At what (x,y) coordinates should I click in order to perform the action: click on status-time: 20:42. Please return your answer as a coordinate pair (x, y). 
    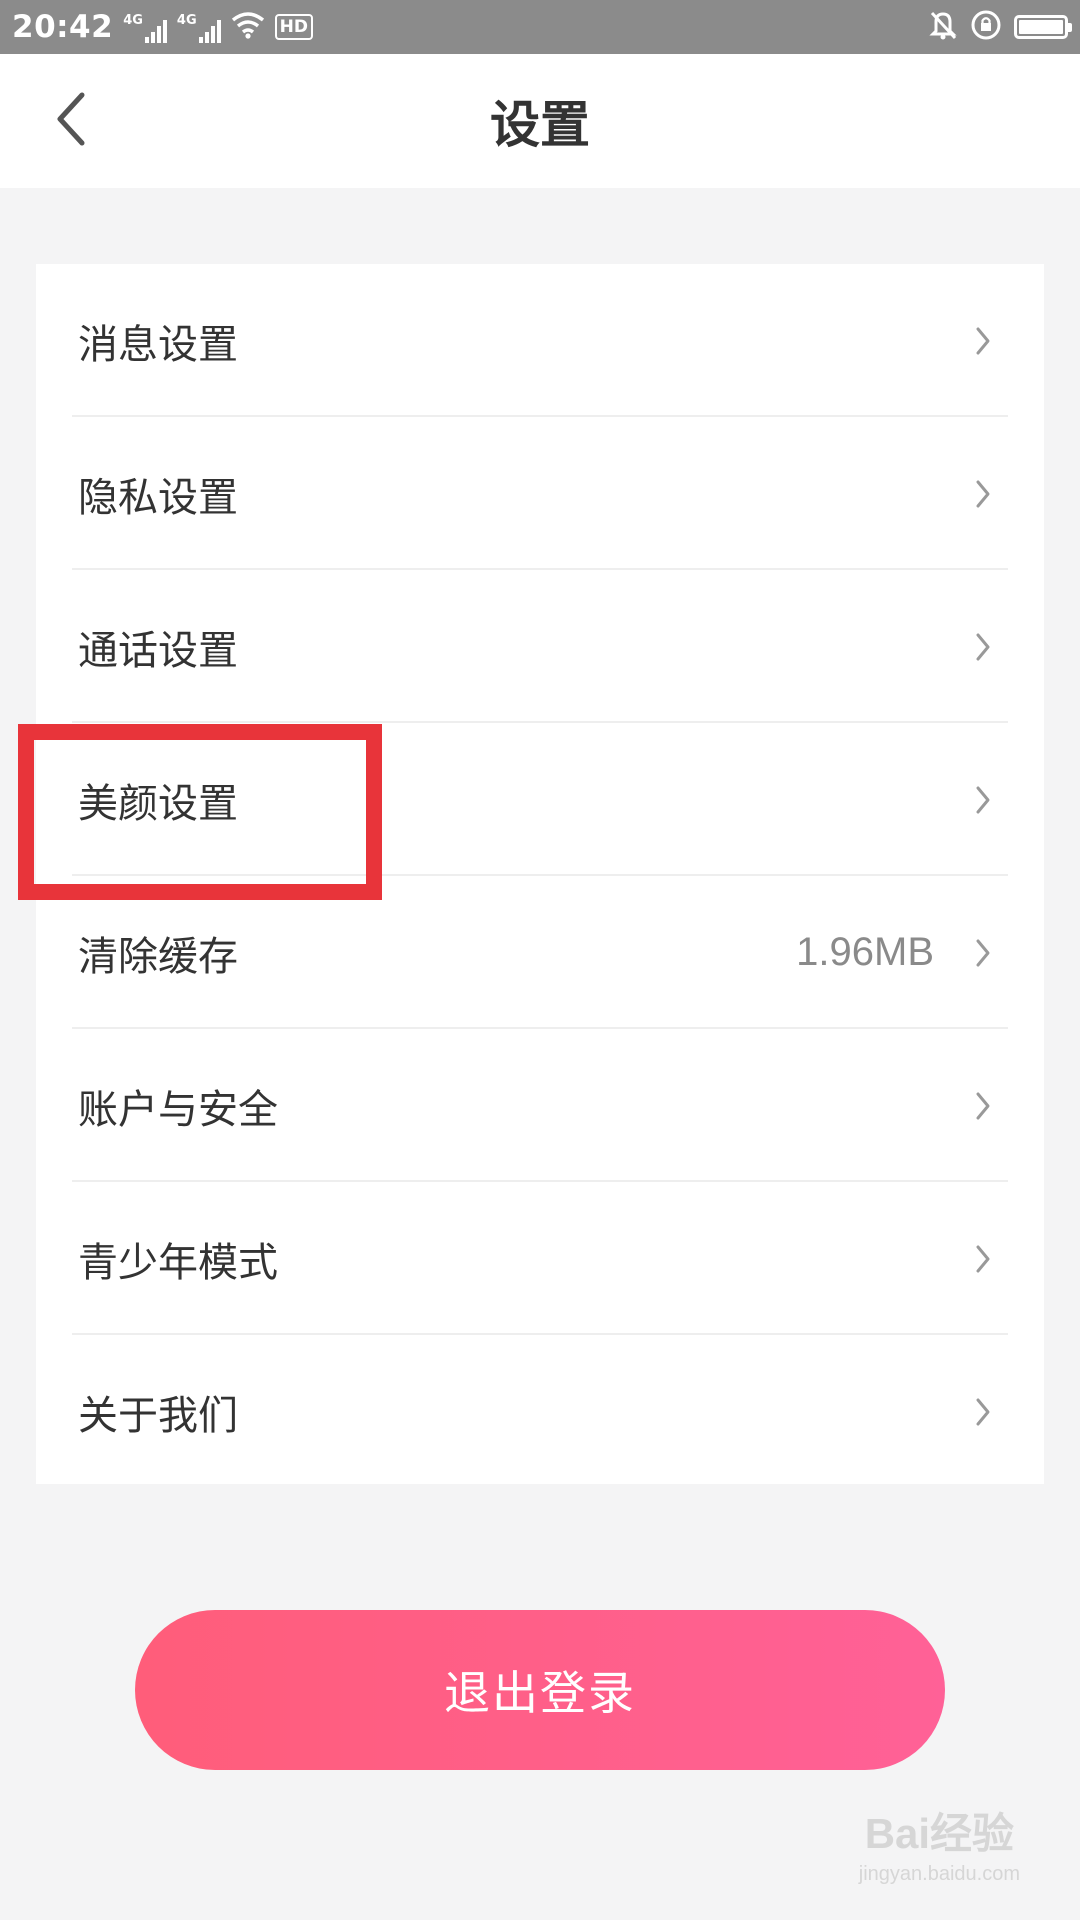
    Looking at the image, I should click on (63, 27).